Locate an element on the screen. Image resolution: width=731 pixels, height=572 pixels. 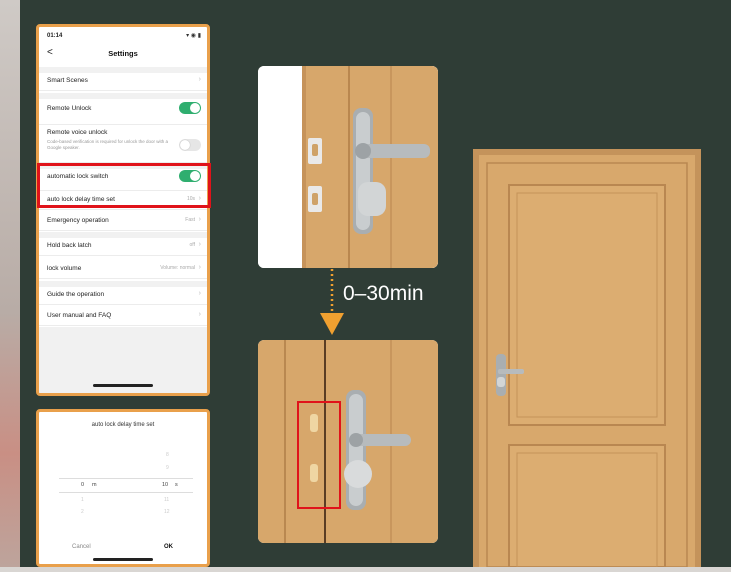
cancel-button: Cancel is located at coordinates (81, 547).